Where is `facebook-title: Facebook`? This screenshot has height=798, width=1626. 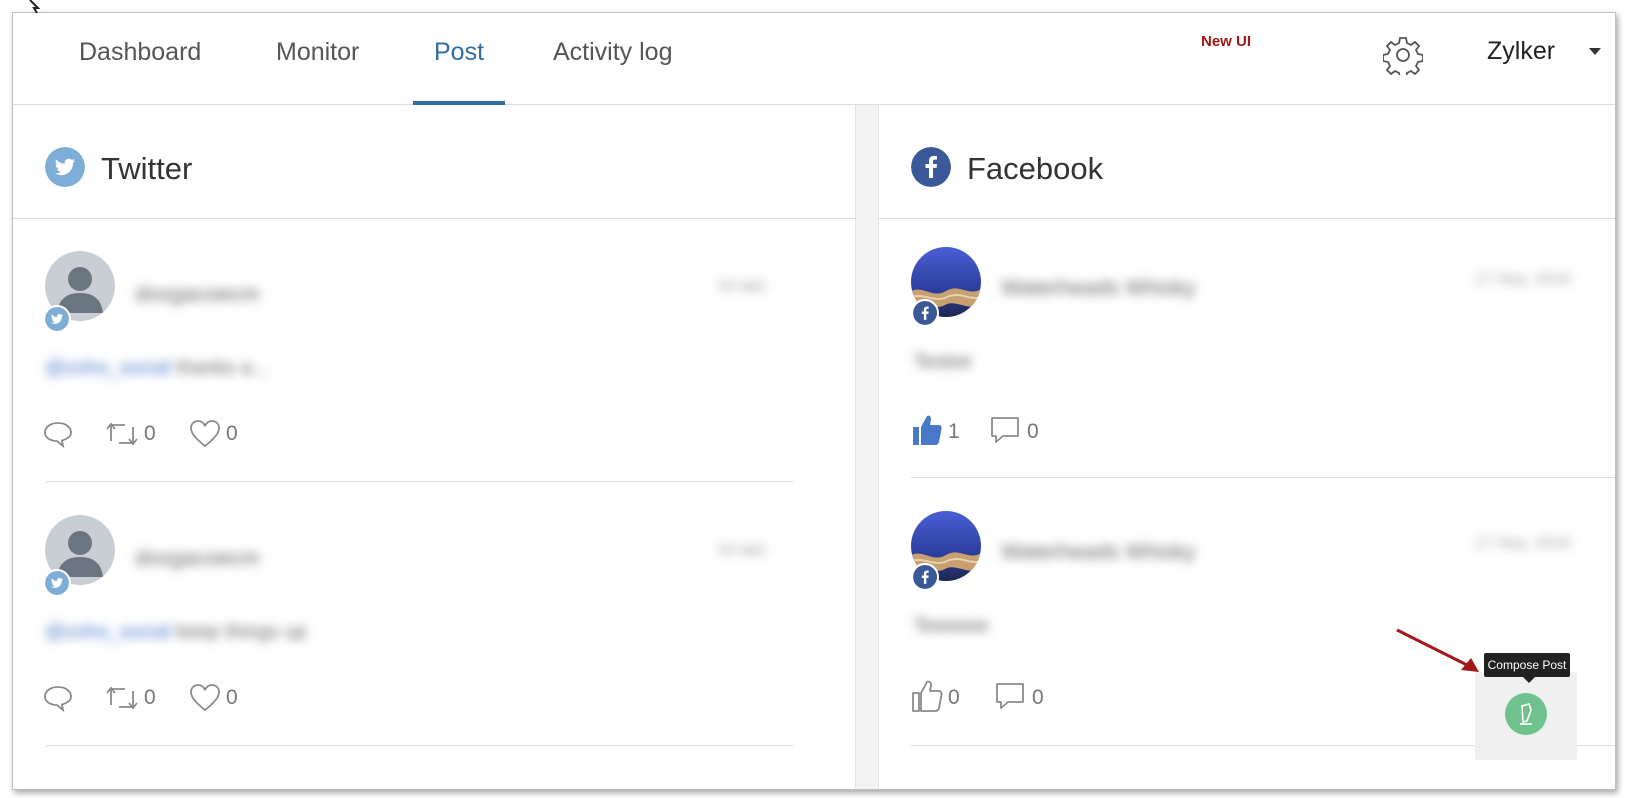 facebook-title: Facebook is located at coordinates (1035, 168).